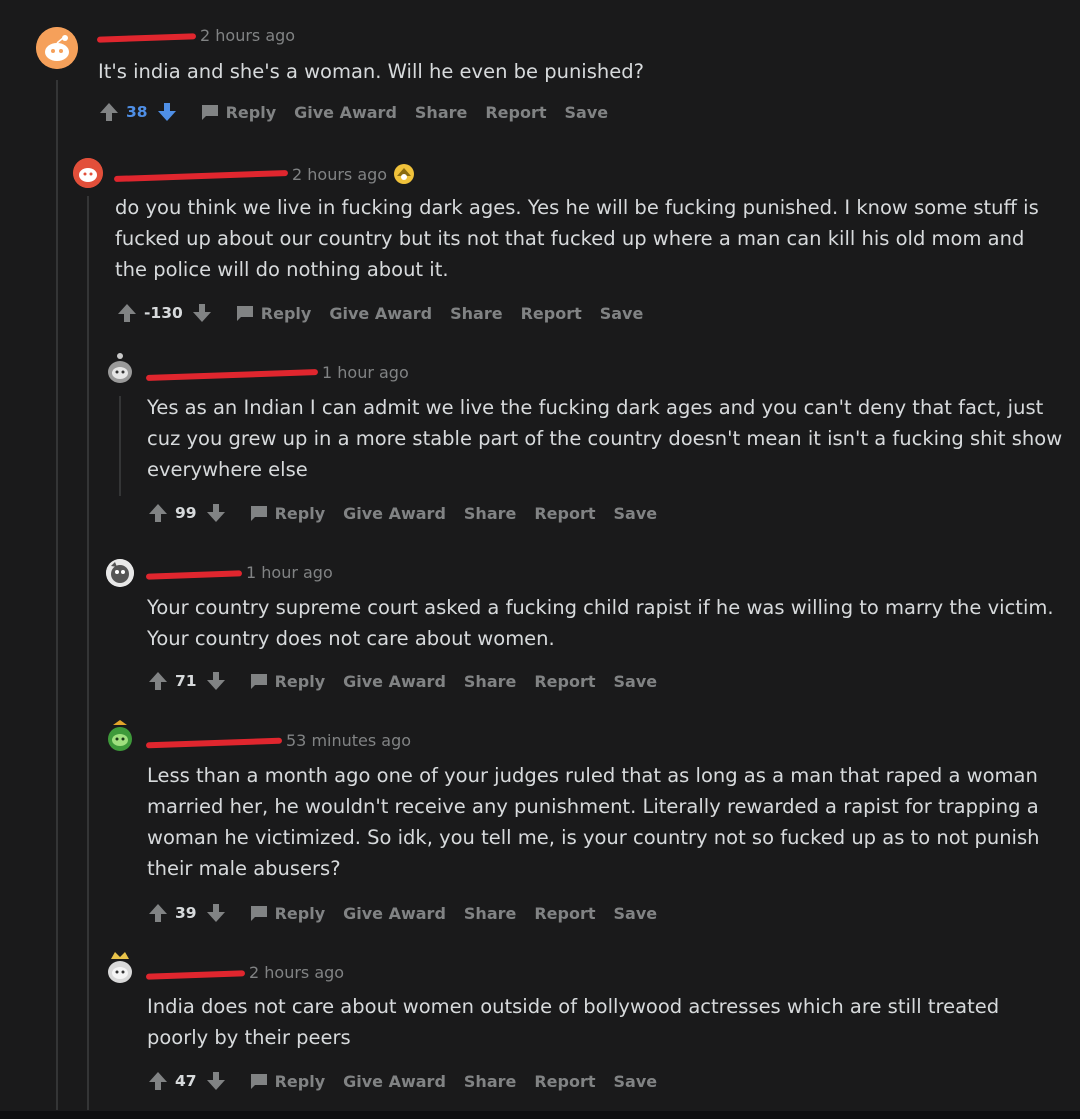  What do you see at coordinates (137, 112) in the screenshot?
I see `score: 38` at bounding box center [137, 112].